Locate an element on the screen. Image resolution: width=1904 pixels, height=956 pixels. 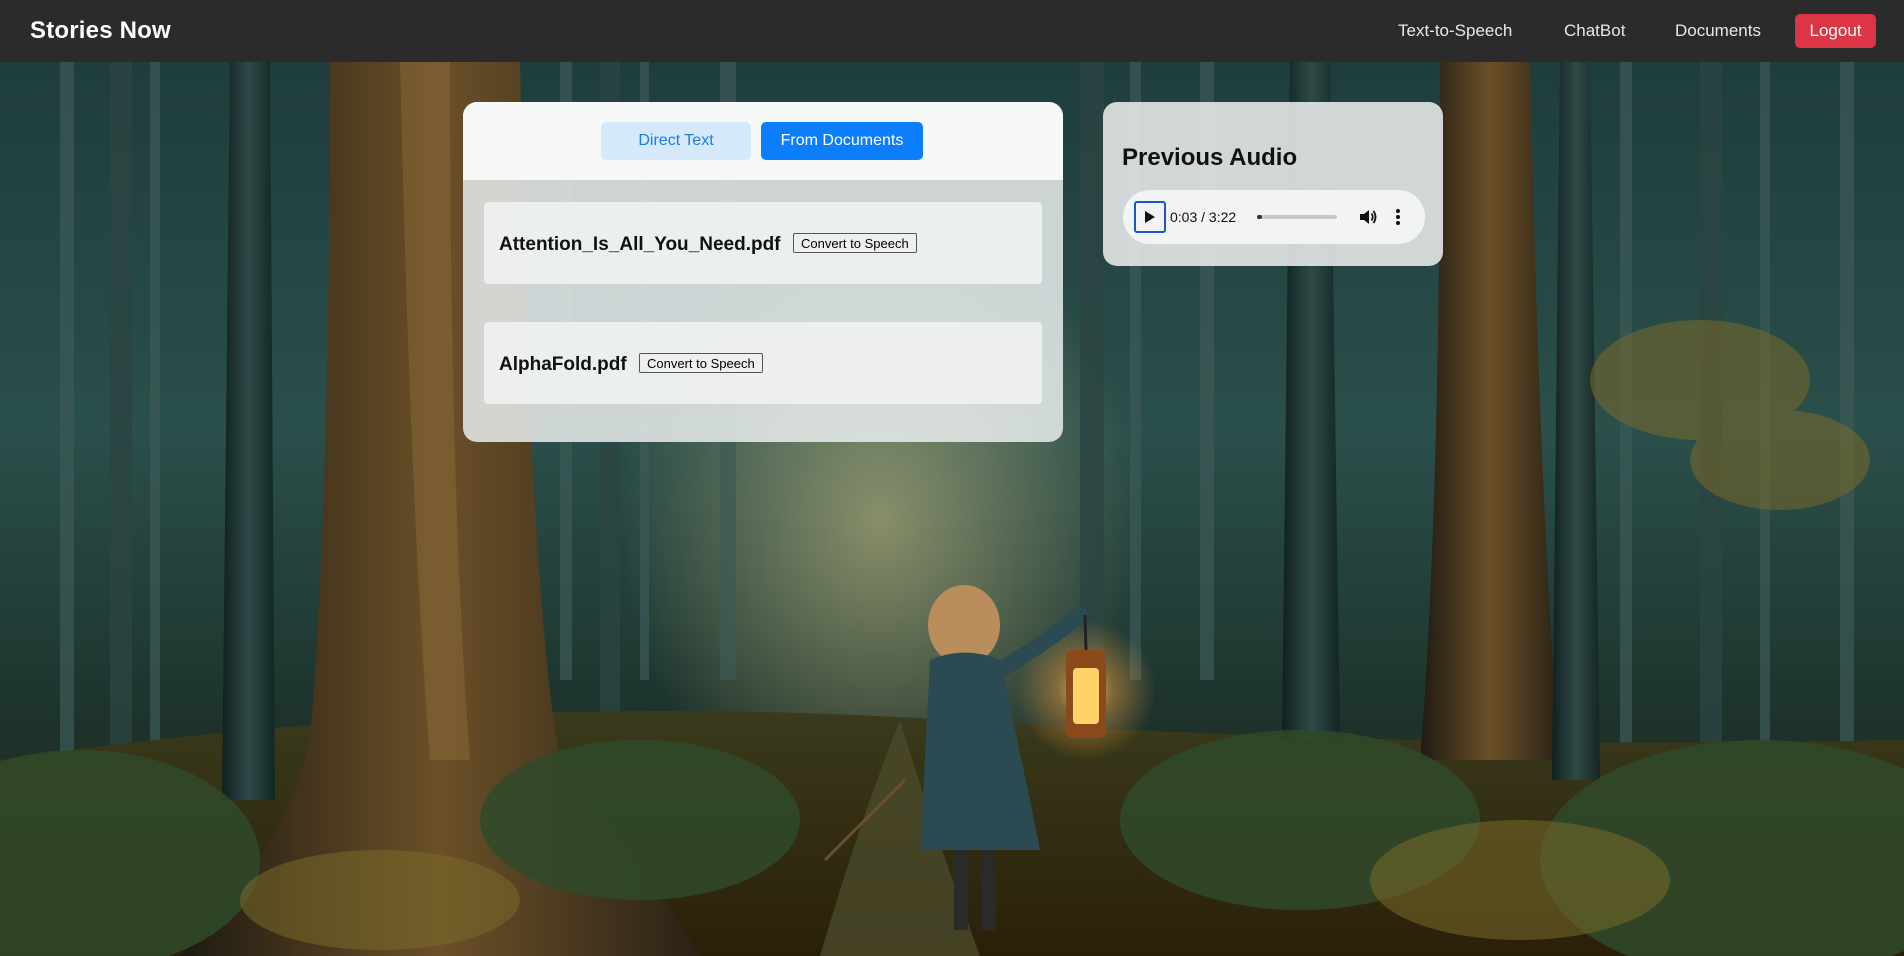
more-options-button is located at coordinates (1398, 217).